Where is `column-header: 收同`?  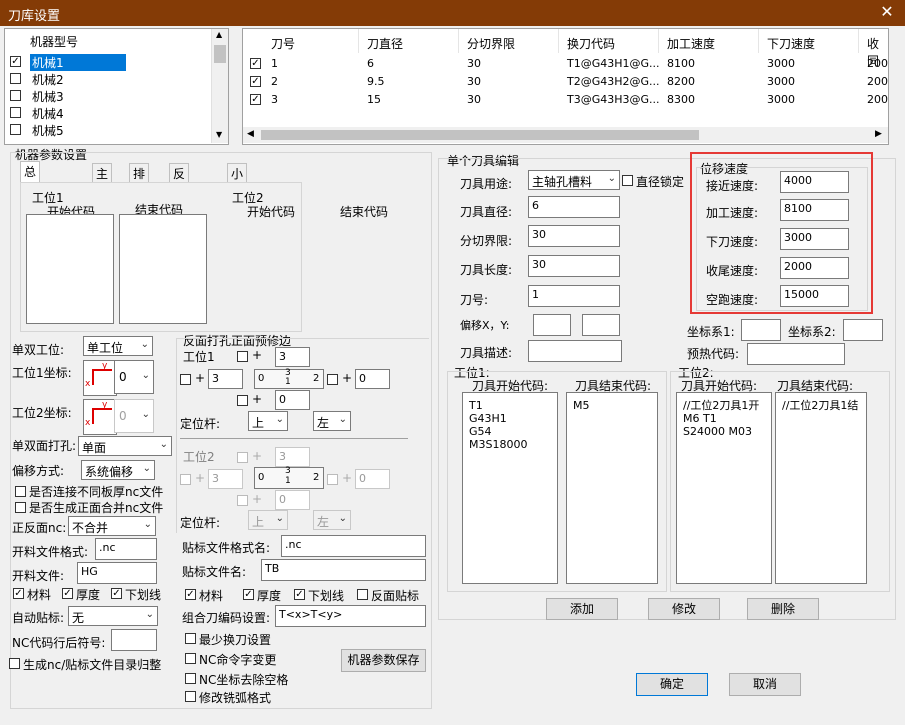
column-header: 收同 is located at coordinates (873, 48).